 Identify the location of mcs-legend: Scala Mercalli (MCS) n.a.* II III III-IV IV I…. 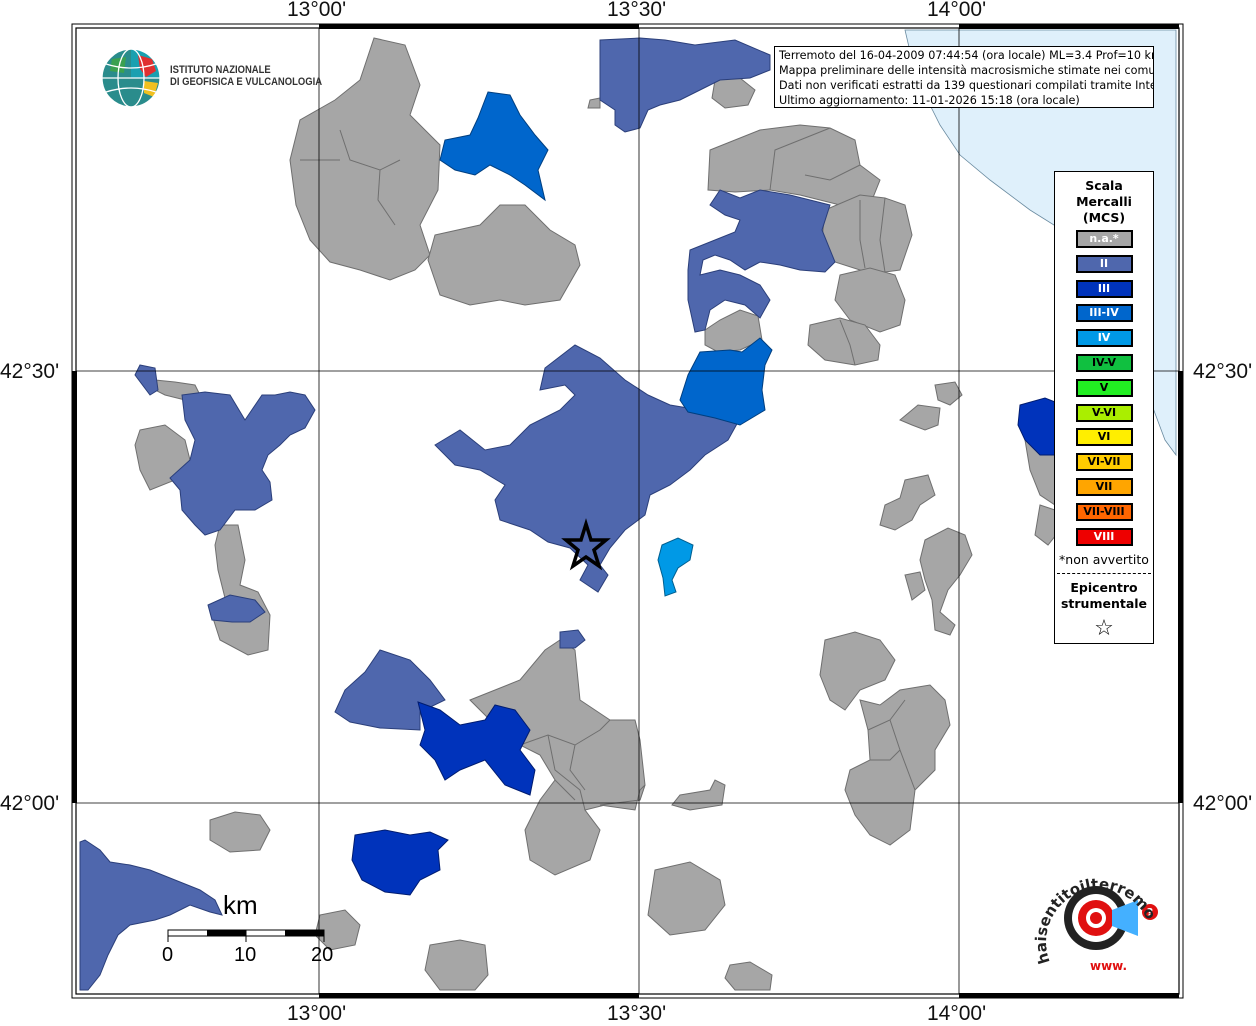
(1104, 407).